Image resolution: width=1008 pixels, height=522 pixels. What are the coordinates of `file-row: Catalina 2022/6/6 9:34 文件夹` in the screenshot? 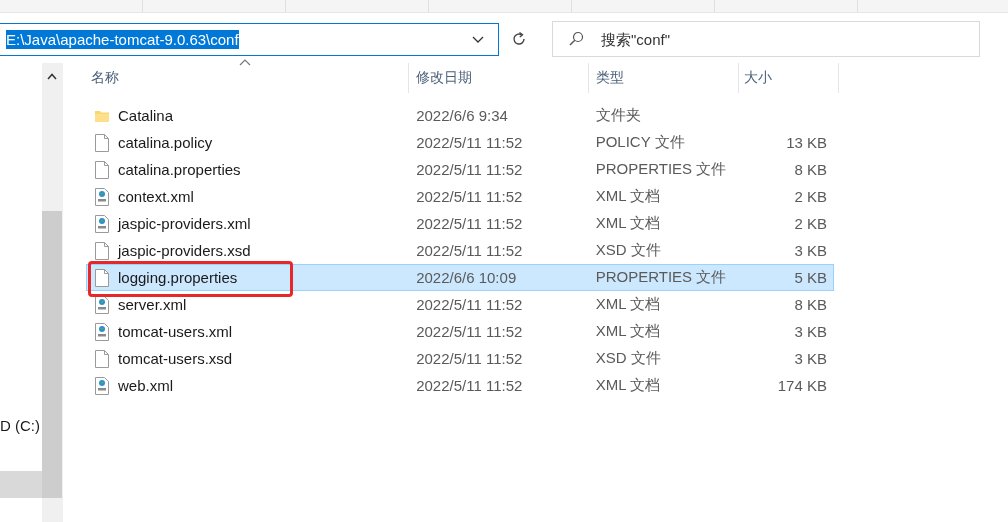 It's located at (460, 115).